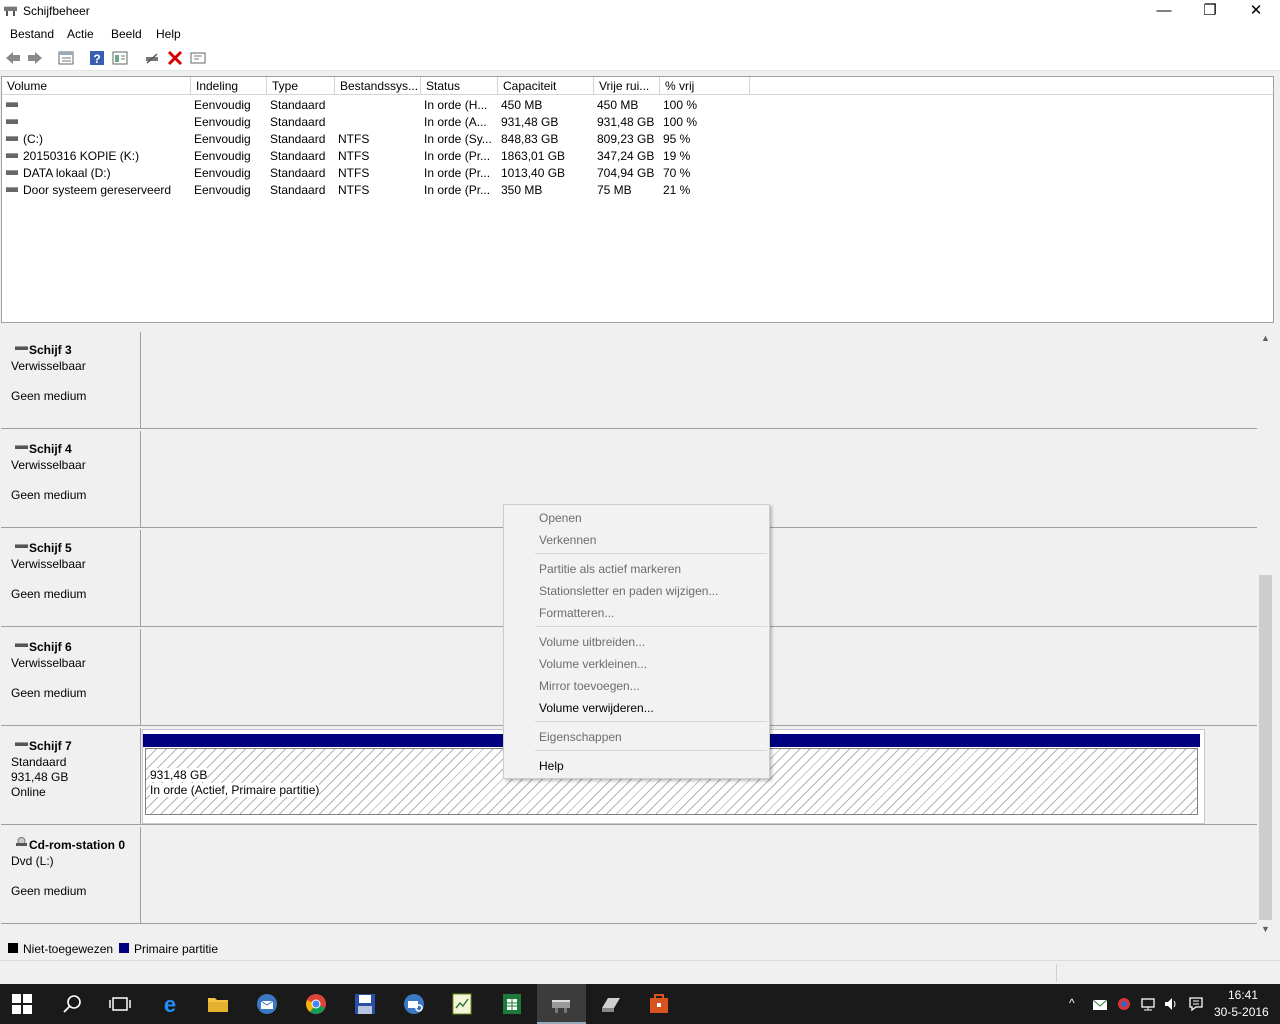 The image size is (1280, 1024). I want to click on explorer-icon, so click(218, 1004).